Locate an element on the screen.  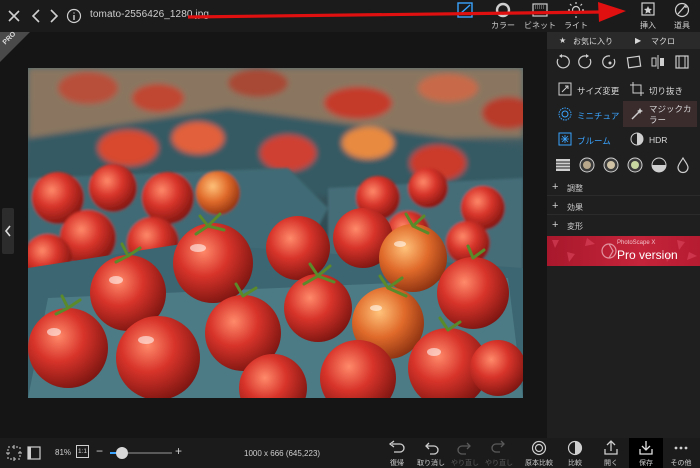
revert-icon is located at coordinates (396, 446).